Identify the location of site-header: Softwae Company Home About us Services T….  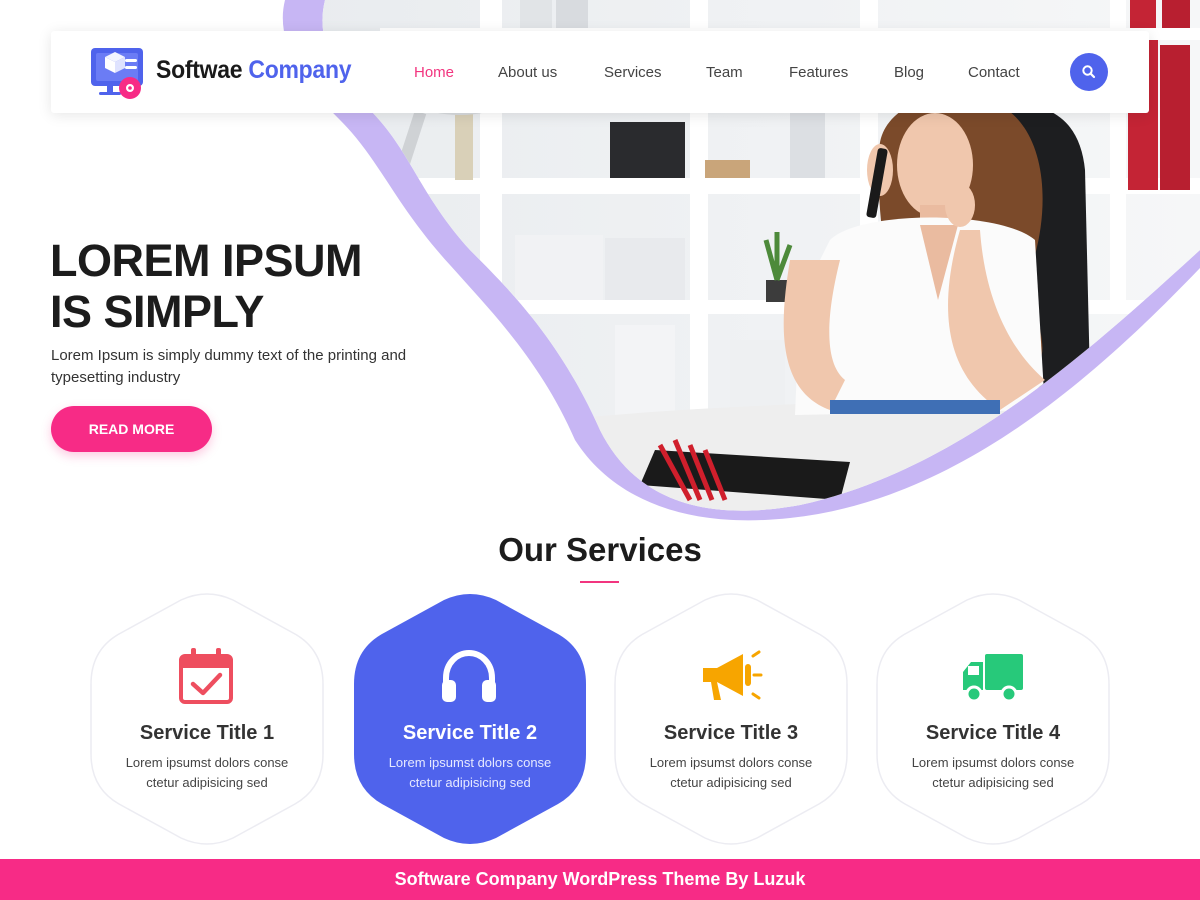
(600, 72).